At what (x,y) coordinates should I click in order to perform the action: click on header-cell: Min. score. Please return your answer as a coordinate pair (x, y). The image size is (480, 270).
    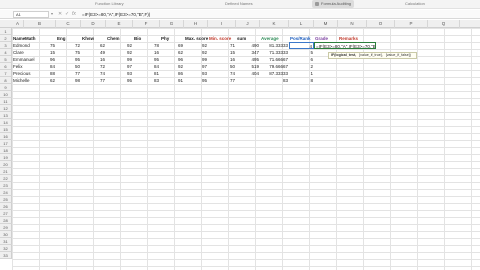
    Looking at the image, I should click on (222, 38).